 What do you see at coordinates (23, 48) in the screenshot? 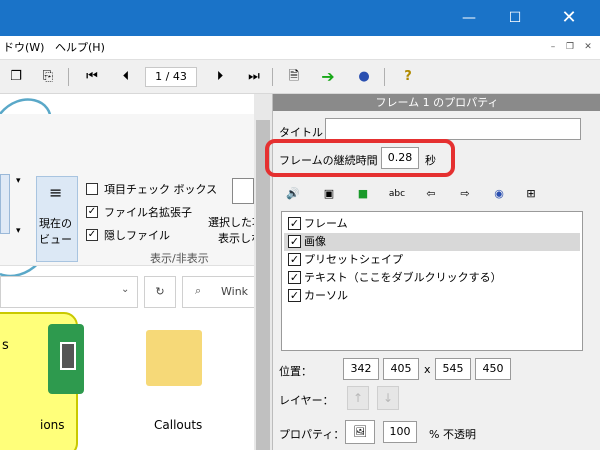
I see `menu-window: ドウ(W)` at bounding box center [23, 48].